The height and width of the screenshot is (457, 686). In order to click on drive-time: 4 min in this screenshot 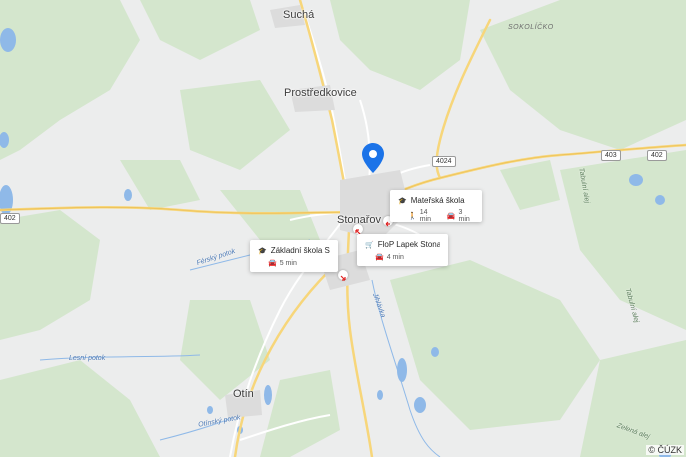, I will do `click(395, 257)`.